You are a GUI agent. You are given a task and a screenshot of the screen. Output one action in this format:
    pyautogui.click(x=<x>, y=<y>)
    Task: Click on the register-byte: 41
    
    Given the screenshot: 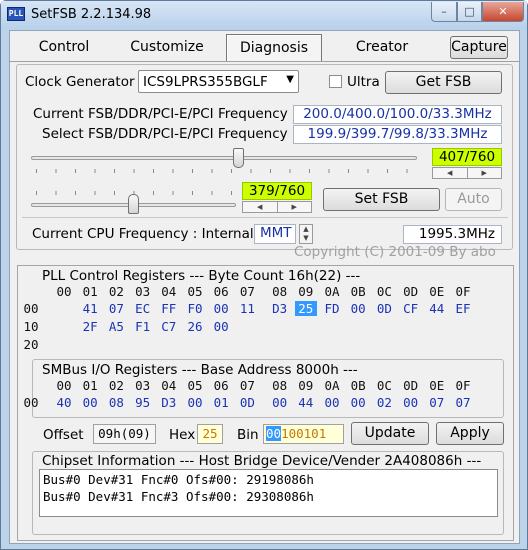 What is the action you would take?
    pyautogui.click(x=90, y=308)
    